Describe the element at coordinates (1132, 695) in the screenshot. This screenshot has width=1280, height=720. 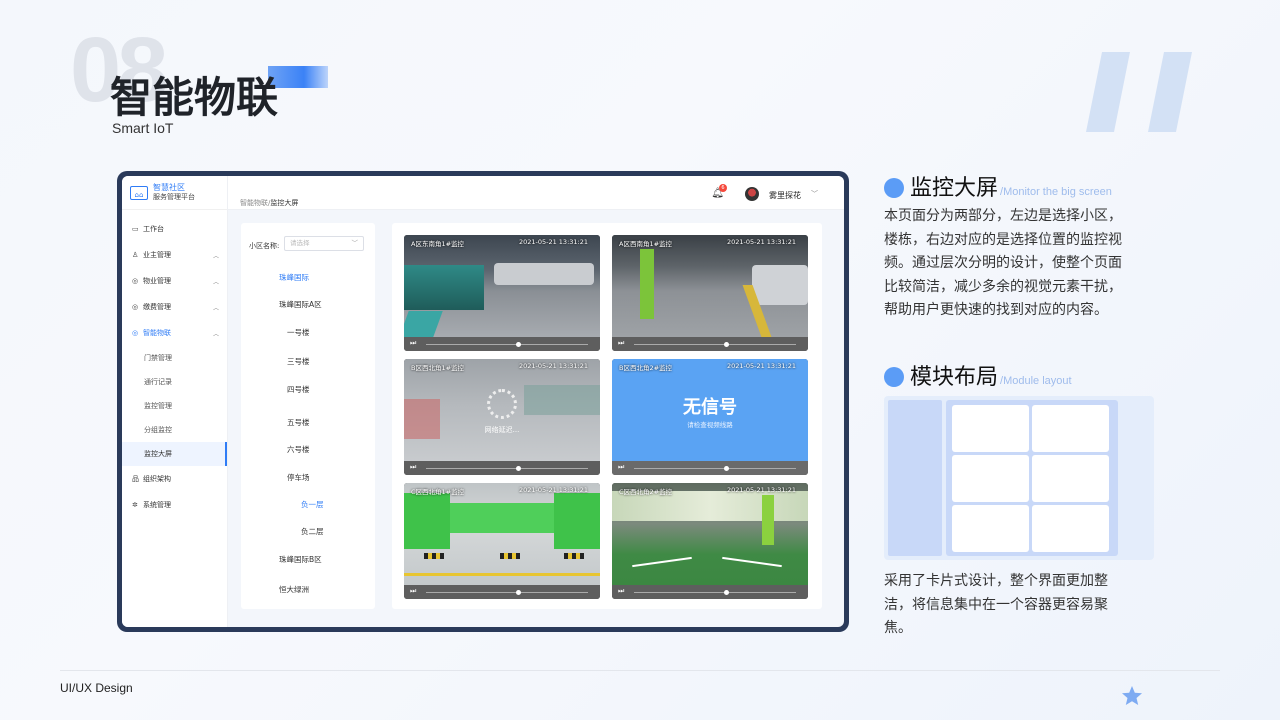
I see `star-icon` at that location.